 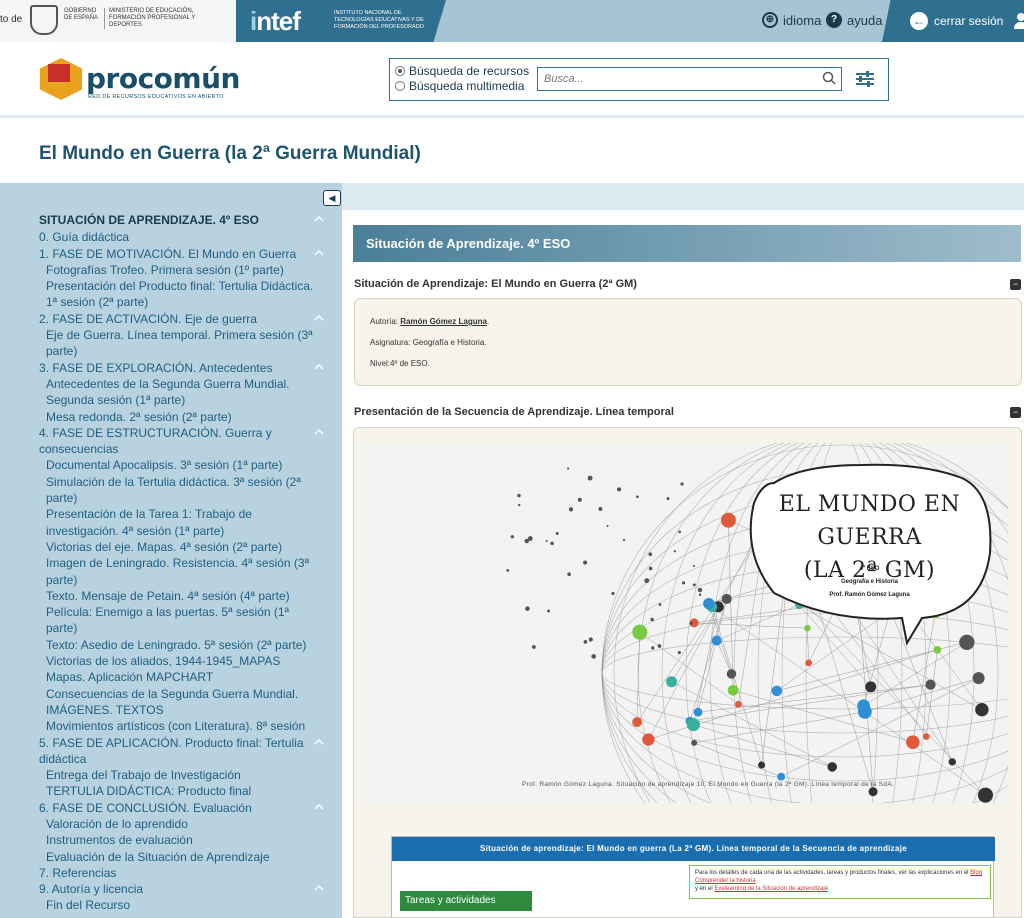 I want to click on sidebar-item-label: 3. FASE DE EXPLORACIÓN. Antecedentes, so click(x=156, y=367).